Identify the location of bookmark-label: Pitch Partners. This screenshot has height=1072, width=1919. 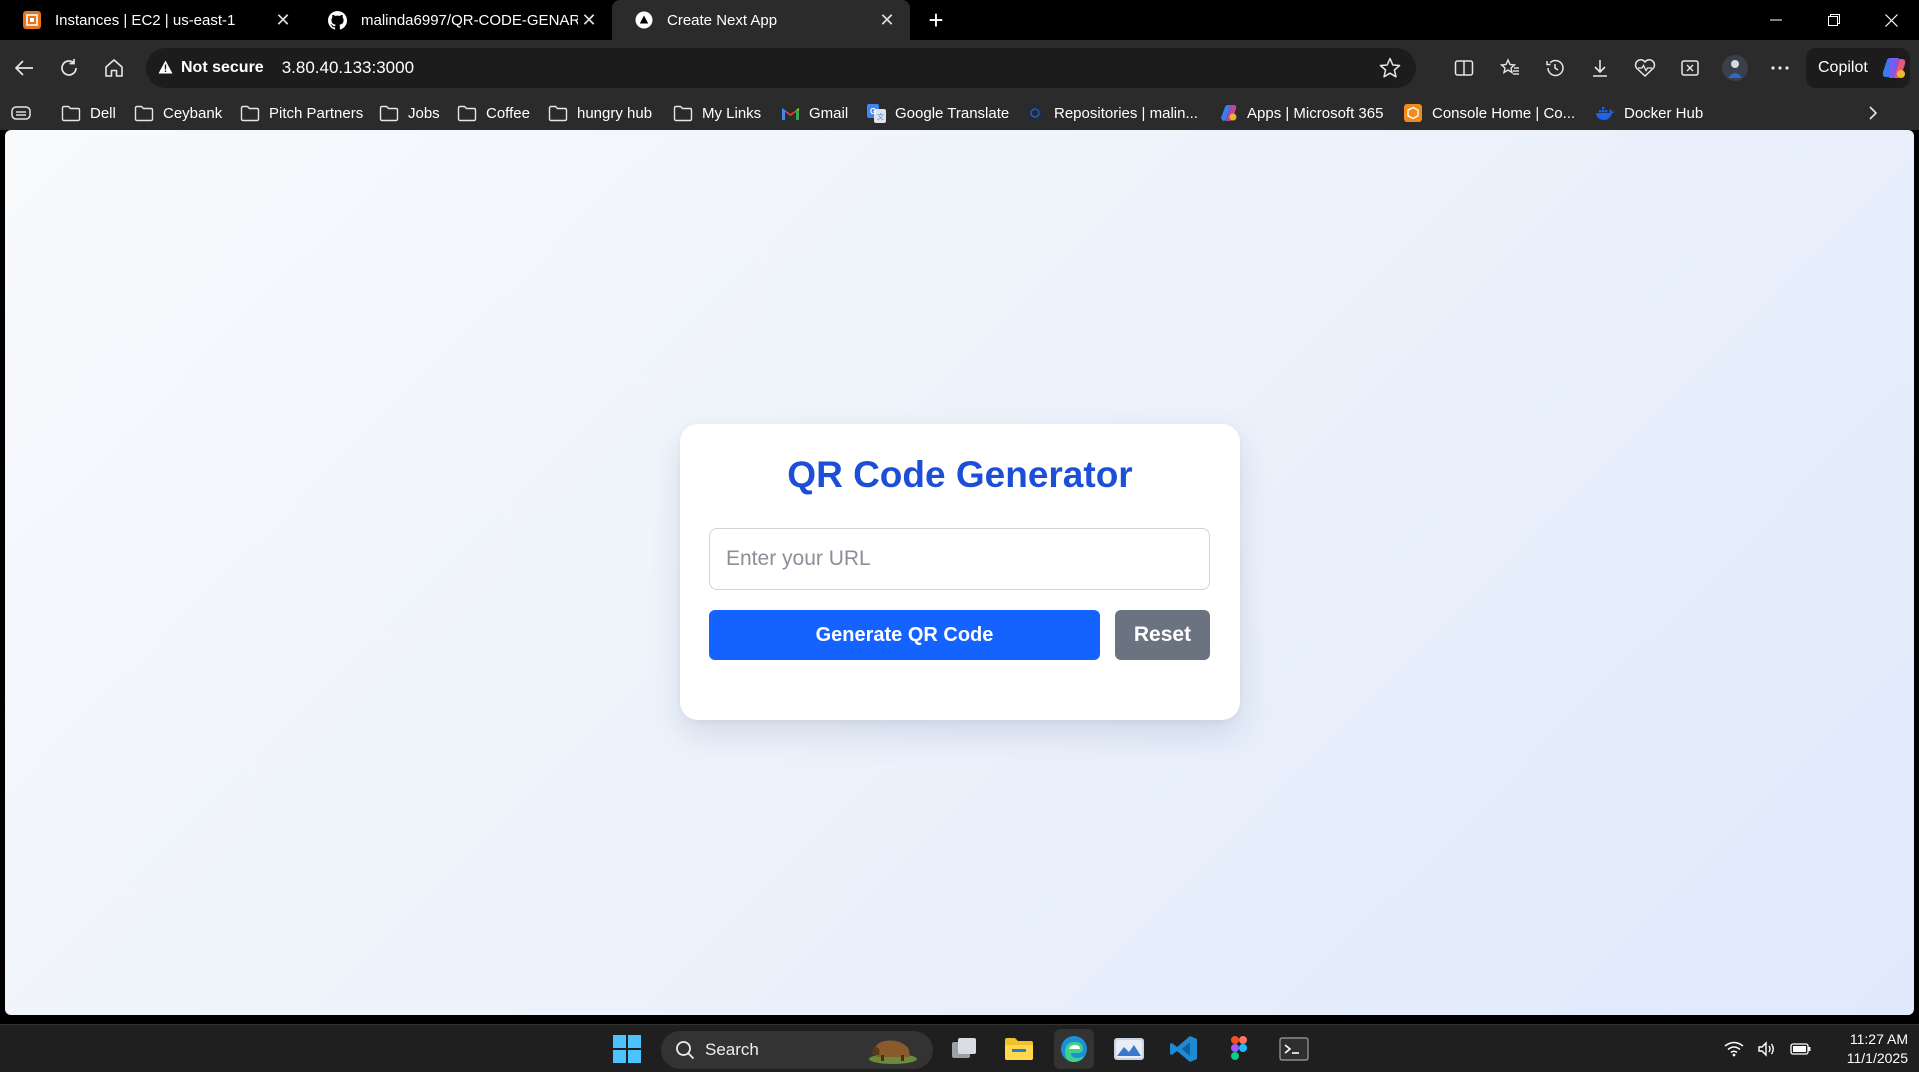
(316, 113).